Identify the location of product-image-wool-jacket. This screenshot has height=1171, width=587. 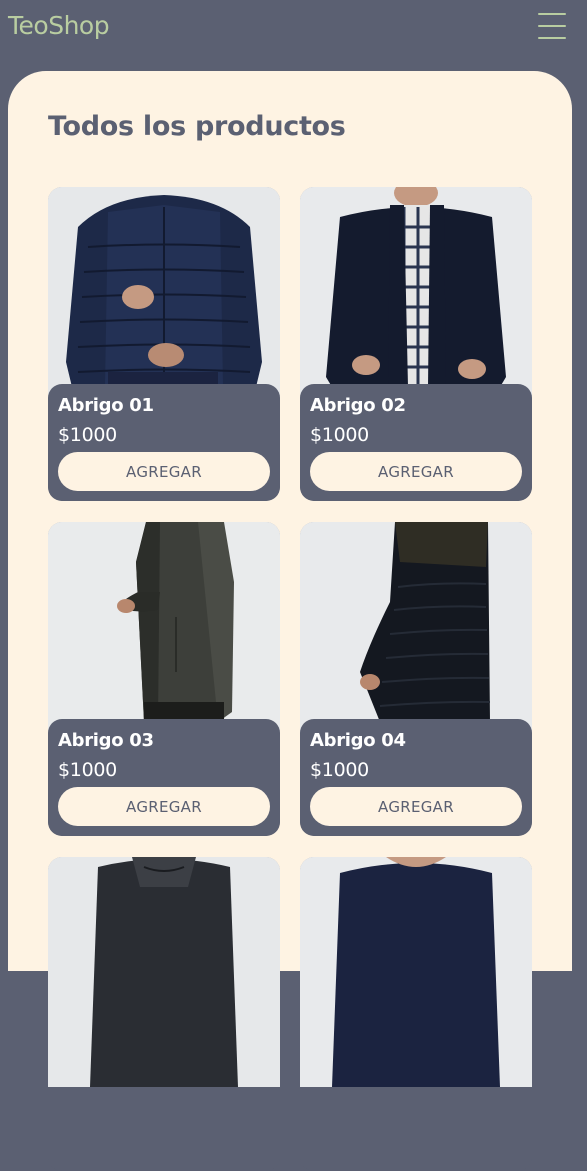
(416, 302).